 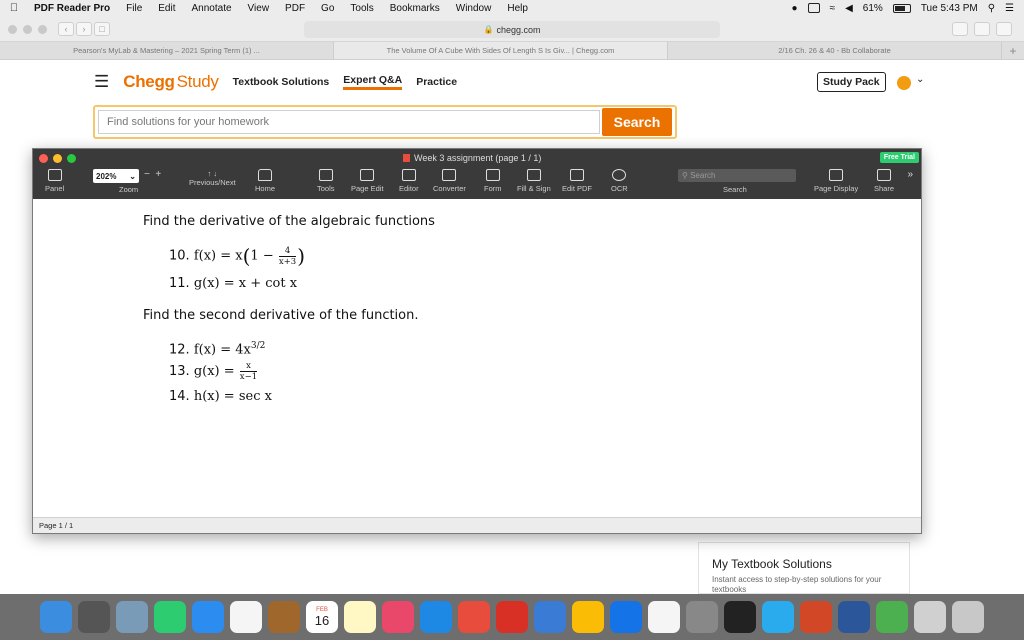 What do you see at coordinates (474, 8) in the screenshot?
I see `menu-window: Window` at bounding box center [474, 8].